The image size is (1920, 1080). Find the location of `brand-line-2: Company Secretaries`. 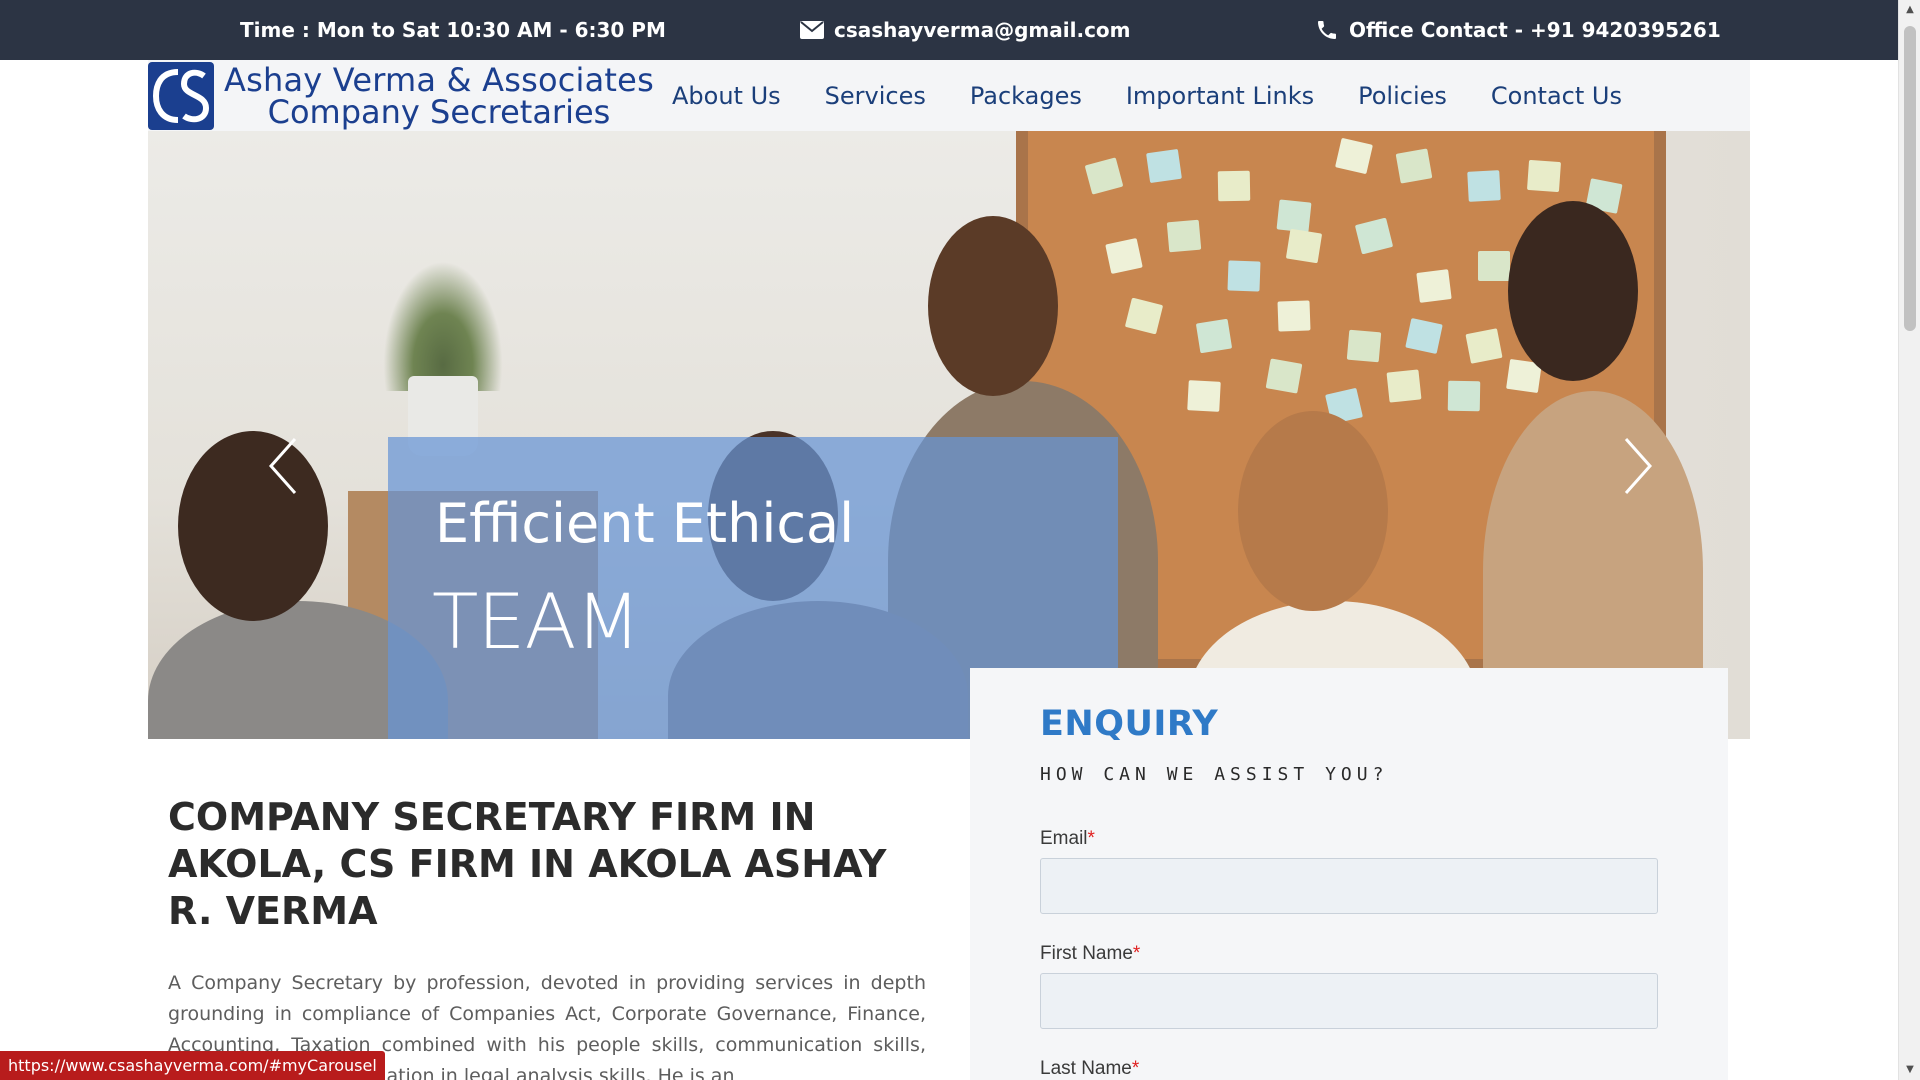

brand-line-2: Company Secretaries is located at coordinates (439, 112).